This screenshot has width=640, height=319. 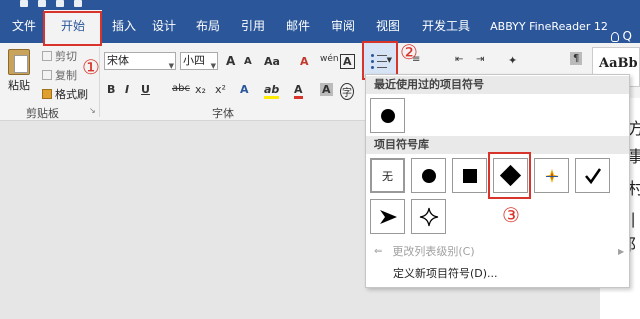 What do you see at coordinates (181, 88) in the screenshot?
I see `strikethrough-button: abc` at bounding box center [181, 88].